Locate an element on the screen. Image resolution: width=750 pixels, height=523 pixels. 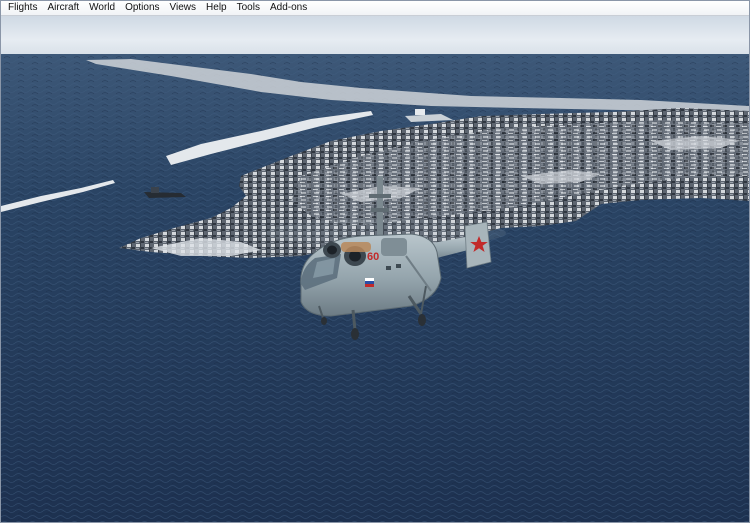
menu-aircraft: Aircraft is located at coordinates (63, 8).